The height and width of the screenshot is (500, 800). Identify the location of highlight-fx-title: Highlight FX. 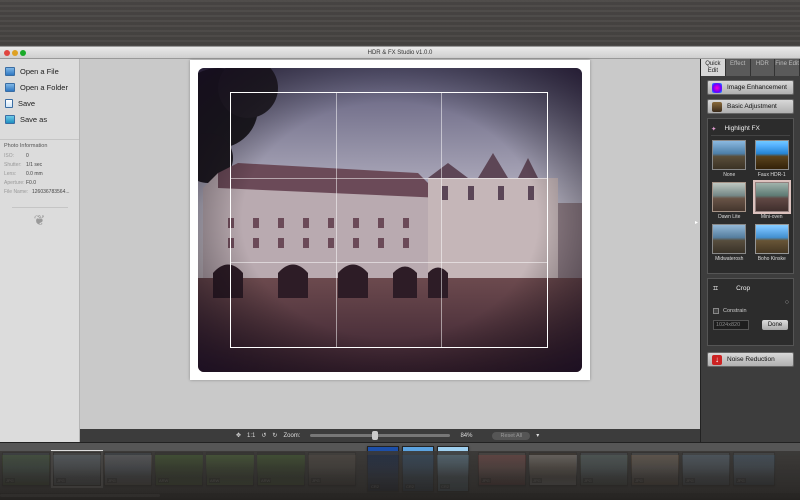
(742, 128).